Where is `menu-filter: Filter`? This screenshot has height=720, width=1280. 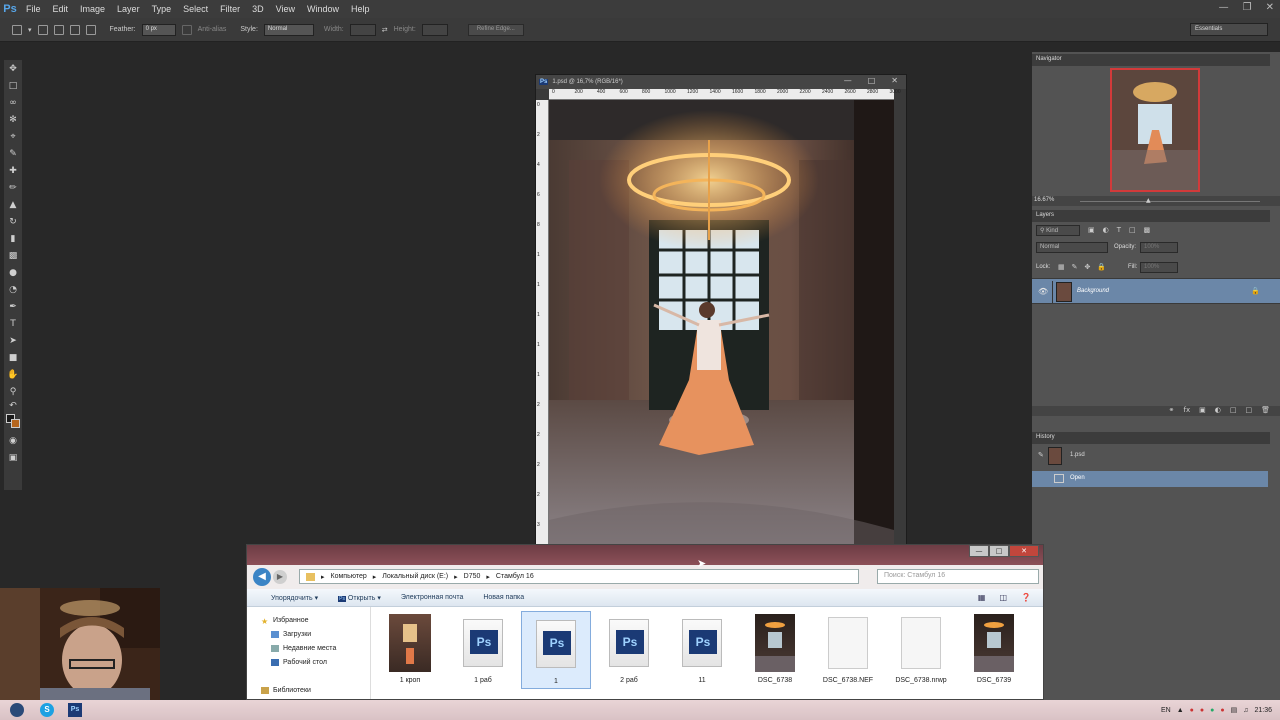 menu-filter: Filter is located at coordinates (230, 9).